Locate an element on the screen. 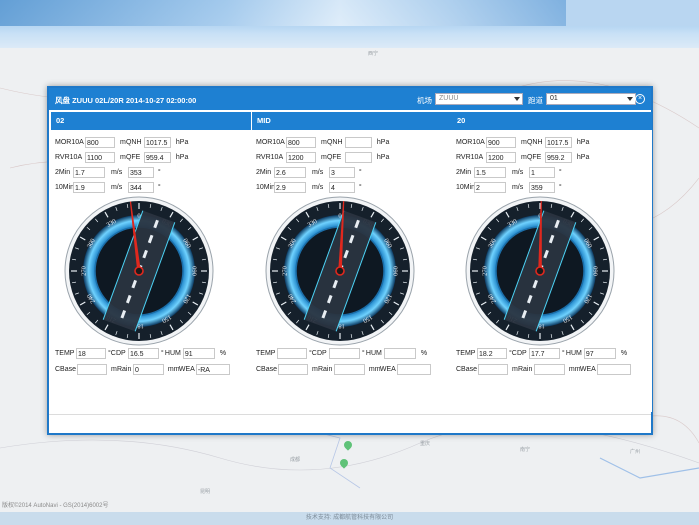 The height and width of the screenshot is (525, 699). wind-speed-2min-field: 1.7 is located at coordinates (89, 172).